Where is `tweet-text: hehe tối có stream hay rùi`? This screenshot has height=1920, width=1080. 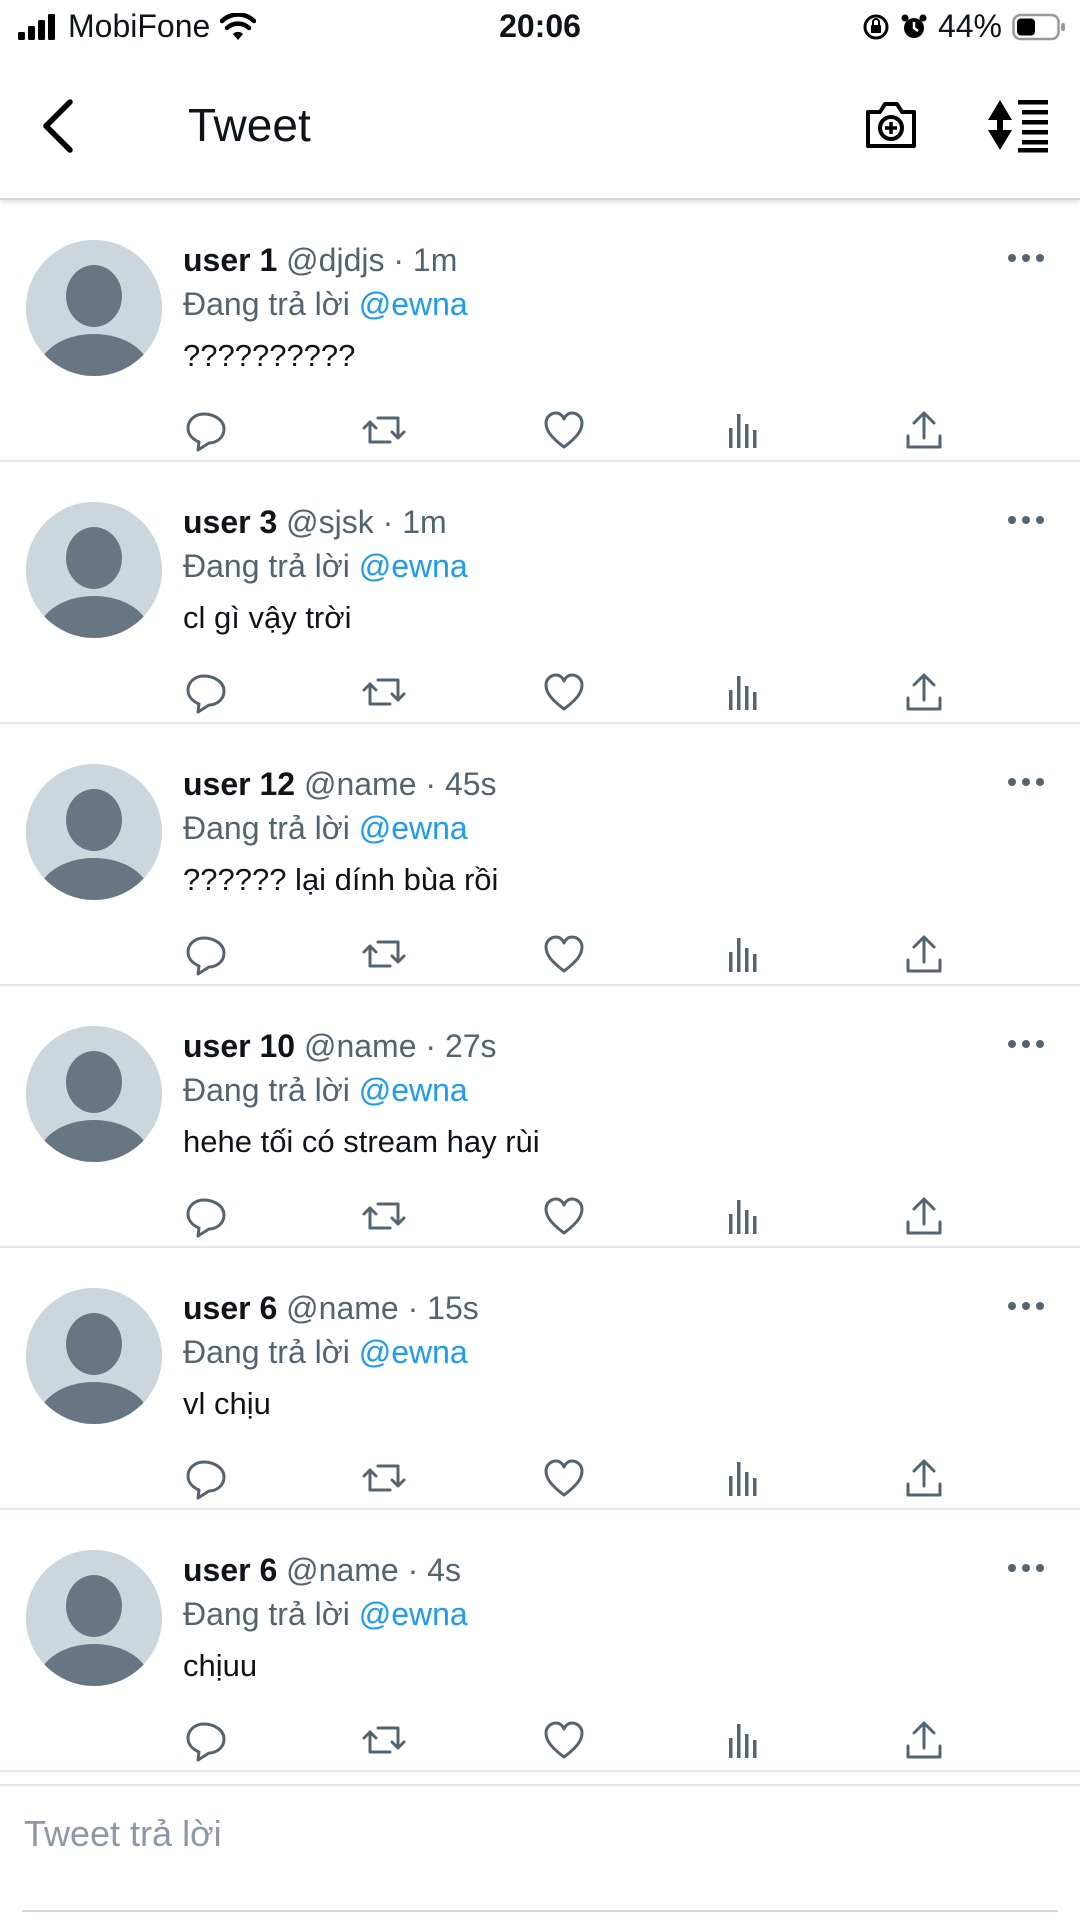 tweet-text: hehe tối có stream hay rùi is located at coordinates (361, 1141).